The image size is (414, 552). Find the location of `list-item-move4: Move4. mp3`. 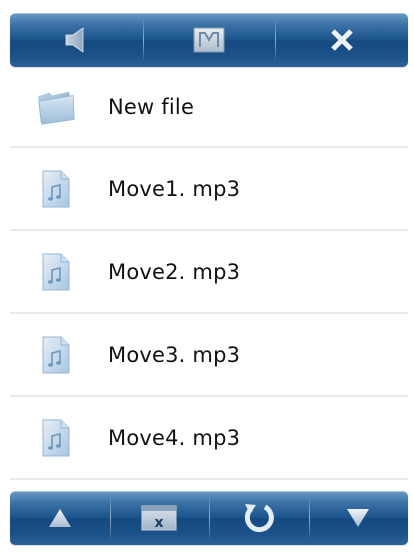

list-item-move4: Move4. mp3 is located at coordinates (209, 438).